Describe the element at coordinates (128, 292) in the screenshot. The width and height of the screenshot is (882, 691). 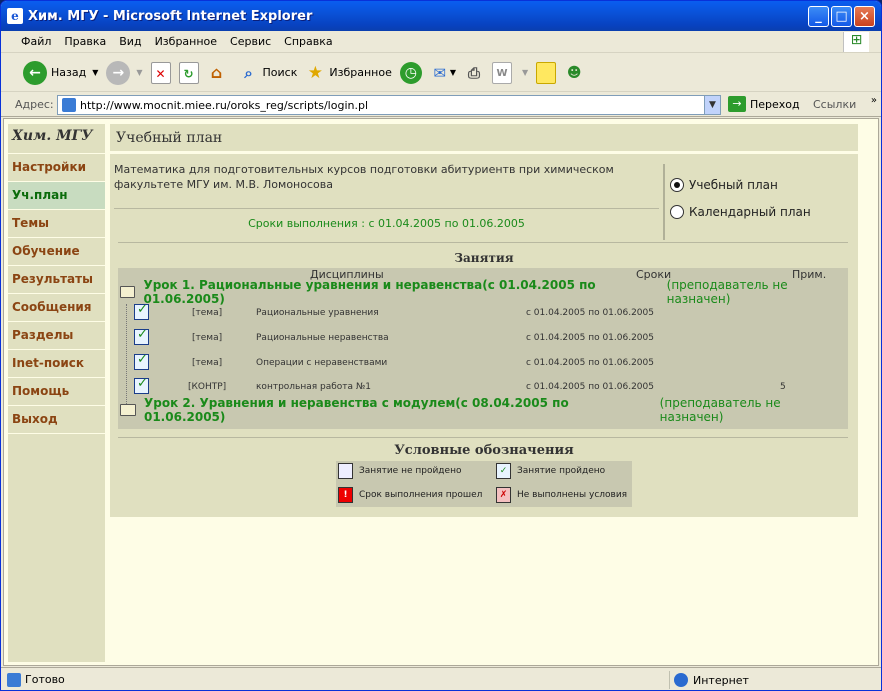
I see `folder-open-icon` at that location.